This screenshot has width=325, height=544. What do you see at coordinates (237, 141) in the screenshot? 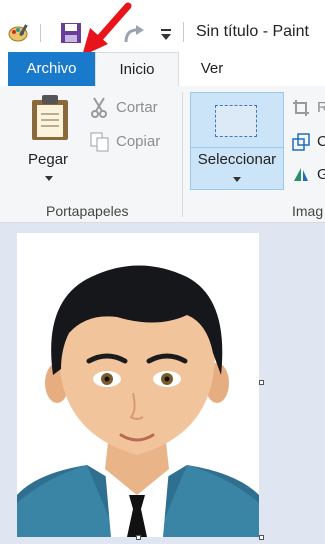
I see `select-button: Seleccionar` at bounding box center [237, 141].